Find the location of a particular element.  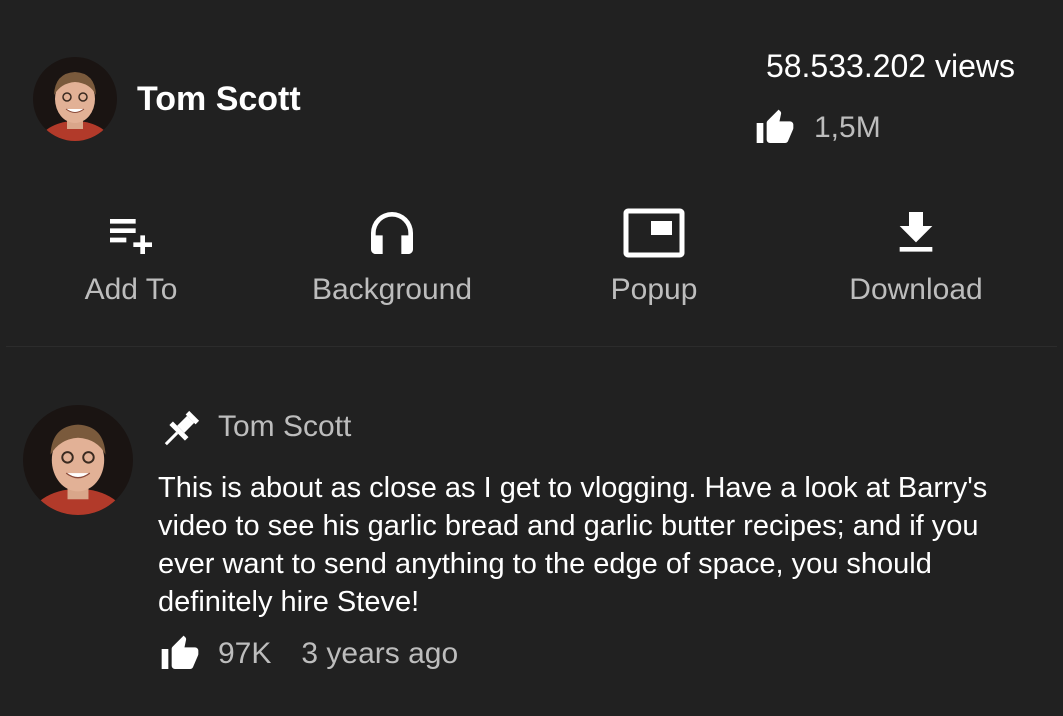

download-icon is located at coordinates (916, 232).